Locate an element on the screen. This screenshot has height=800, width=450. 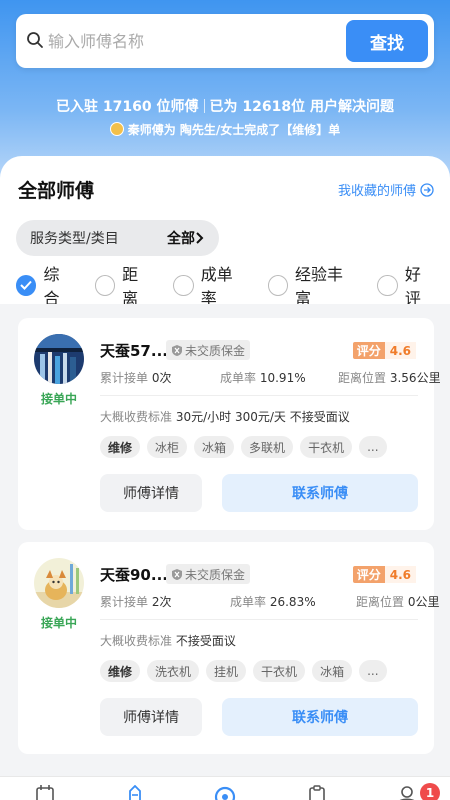
sort-option-reviews: 好评 is located at coordinates (406, 285).